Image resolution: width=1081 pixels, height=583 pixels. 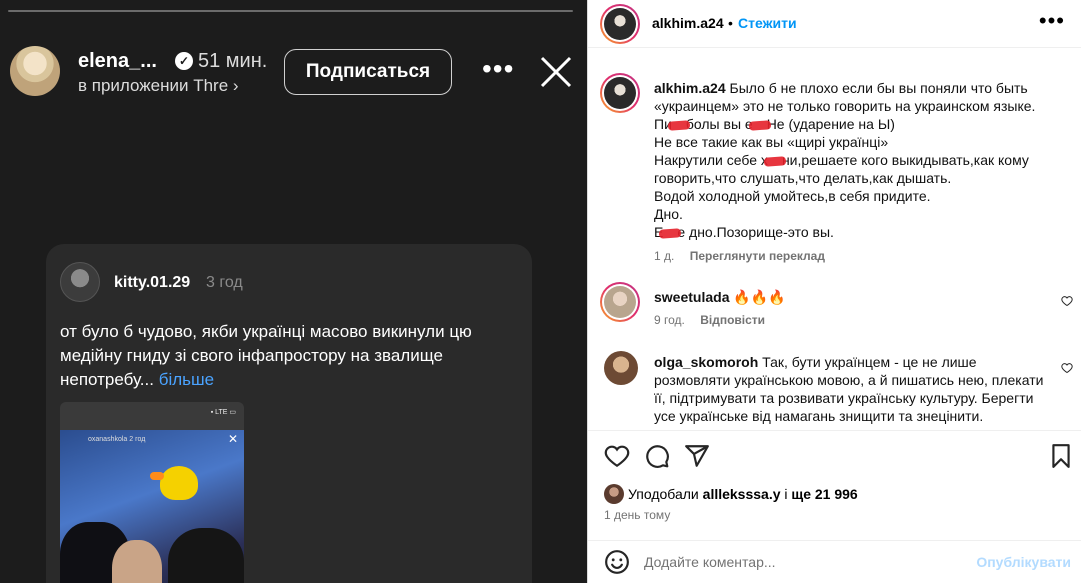 I want to click on save-bookmark-icon, so click(x=1061, y=456).